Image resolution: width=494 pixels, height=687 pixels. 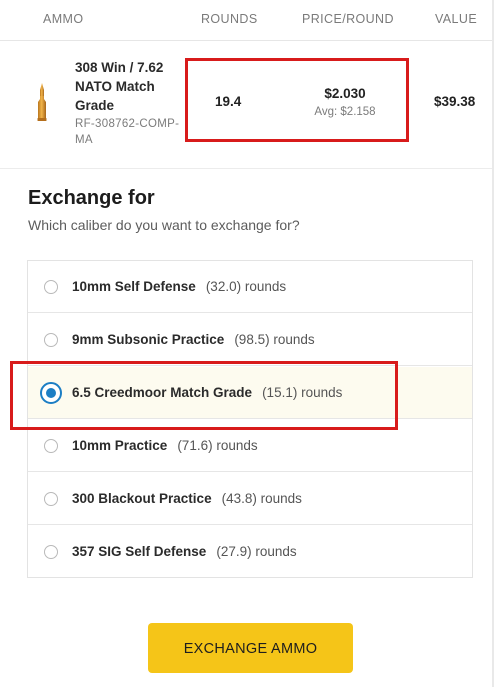 What do you see at coordinates (184, 551) in the screenshot?
I see `option-label: 357 SIG Self Defense (27.9) rounds` at bounding box center [184, 551].